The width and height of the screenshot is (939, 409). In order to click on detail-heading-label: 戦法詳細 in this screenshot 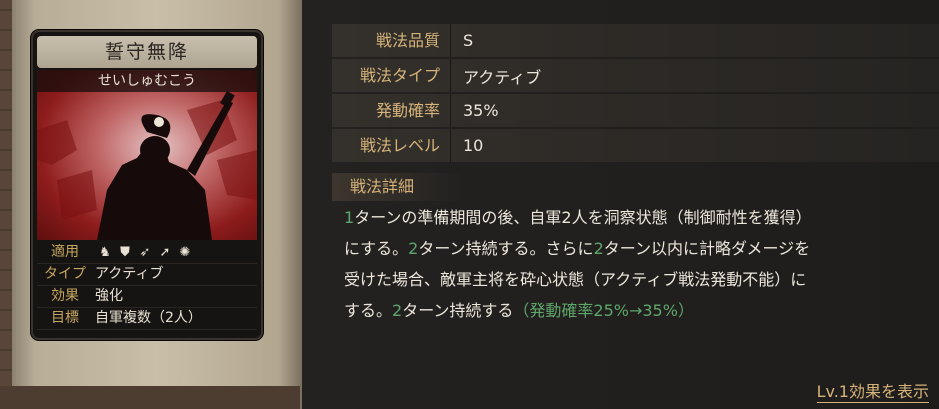, I will do `click(382, 186)`.